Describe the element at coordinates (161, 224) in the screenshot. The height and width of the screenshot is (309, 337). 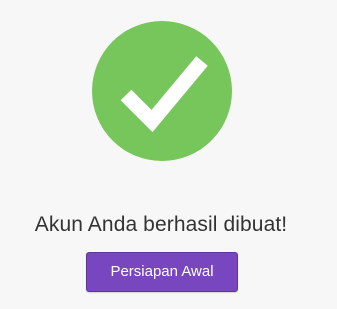
I see `success-message: Akun Anda berhasil dibuat!` at that location.